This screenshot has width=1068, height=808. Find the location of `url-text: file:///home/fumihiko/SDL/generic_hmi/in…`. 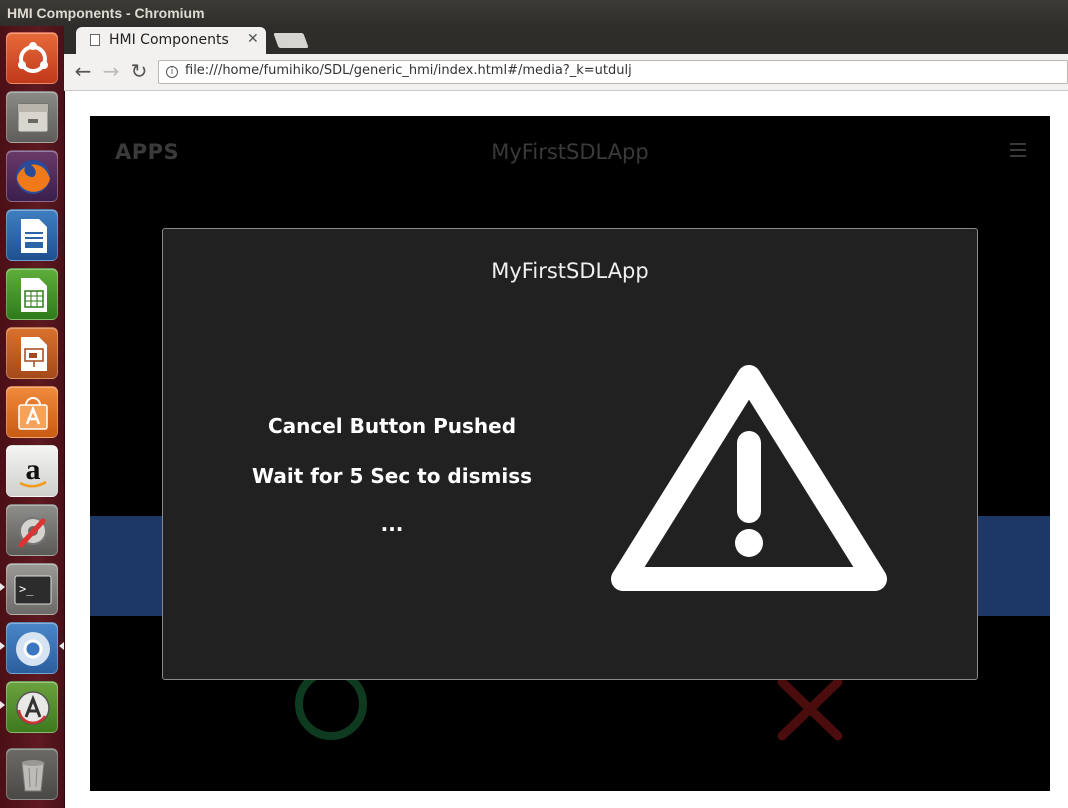

url-text: file:///home/fumihiko/SDL/generic_hmi/in… is located at coordinates (408, 70).